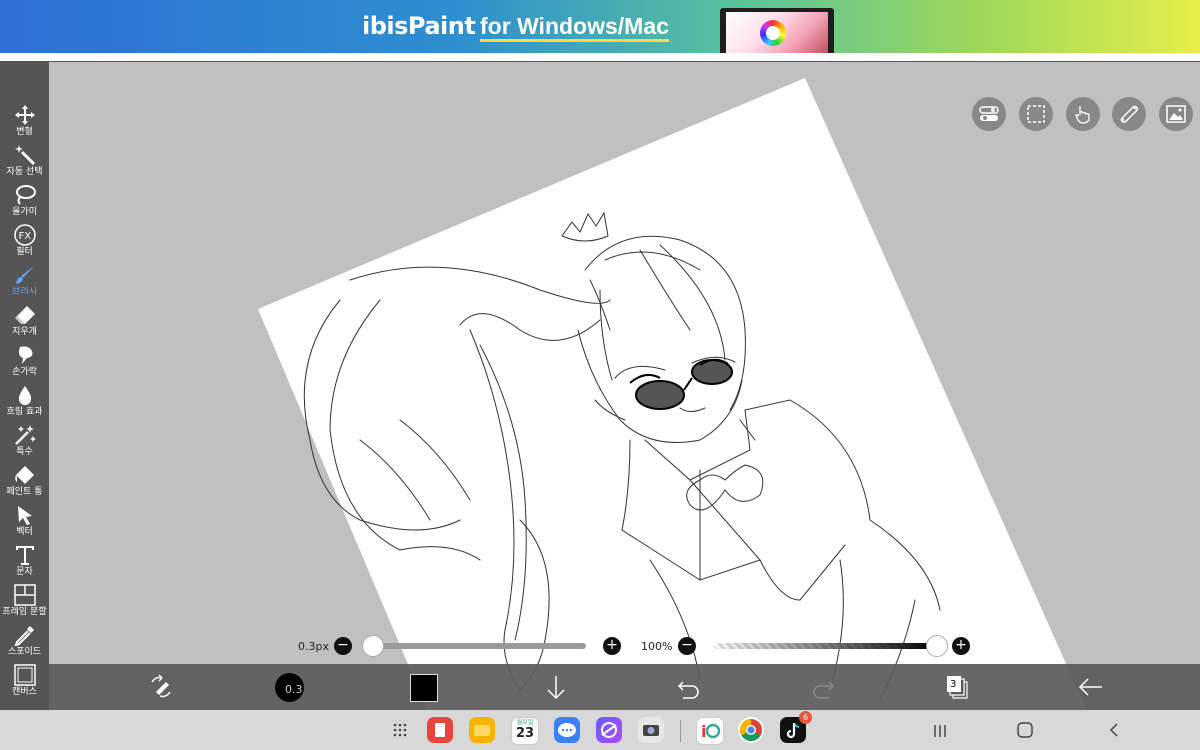 This screenshot has width=1200, height=750. Describe the element at coordinates (1091, 687) in the screenshot. I see `back-button` at that location.